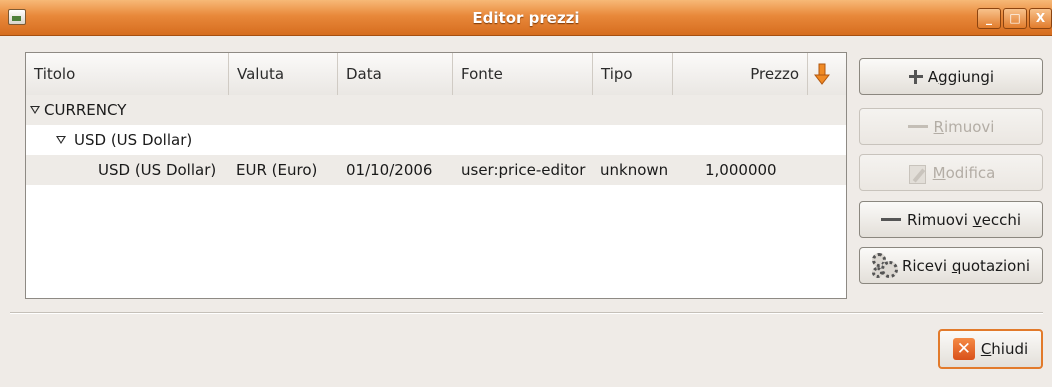  I want to click on close-button: ✕ Chiudi, so click(990, 349).